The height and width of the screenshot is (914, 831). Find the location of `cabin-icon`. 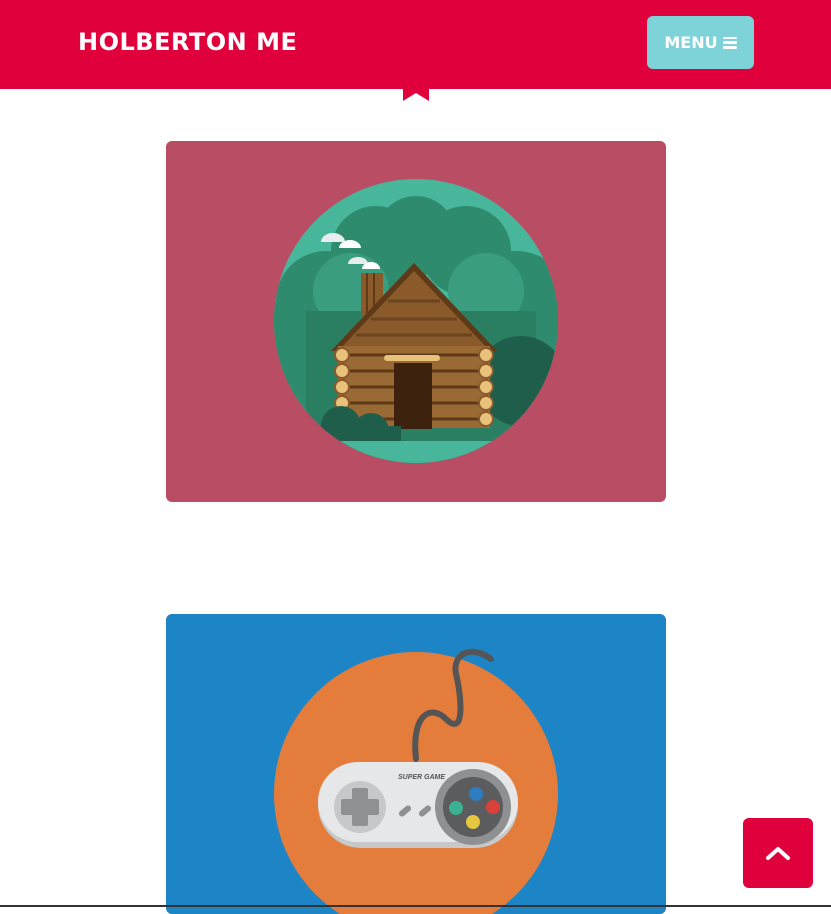

cabin-icon is located at coordinates (416, 321).